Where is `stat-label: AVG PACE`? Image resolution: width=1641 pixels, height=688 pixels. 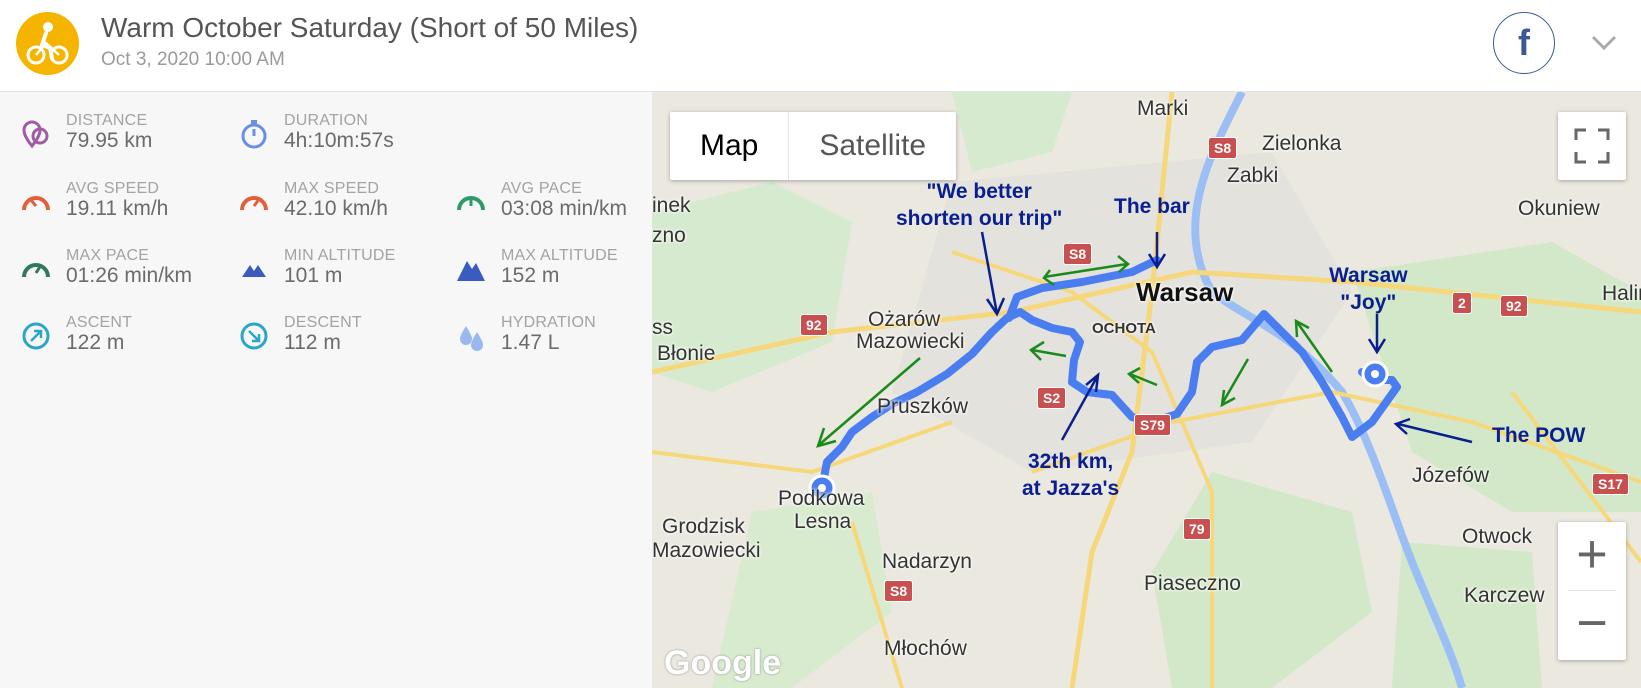
stat-label: AVG PACE is located at coordinates (542, 188).